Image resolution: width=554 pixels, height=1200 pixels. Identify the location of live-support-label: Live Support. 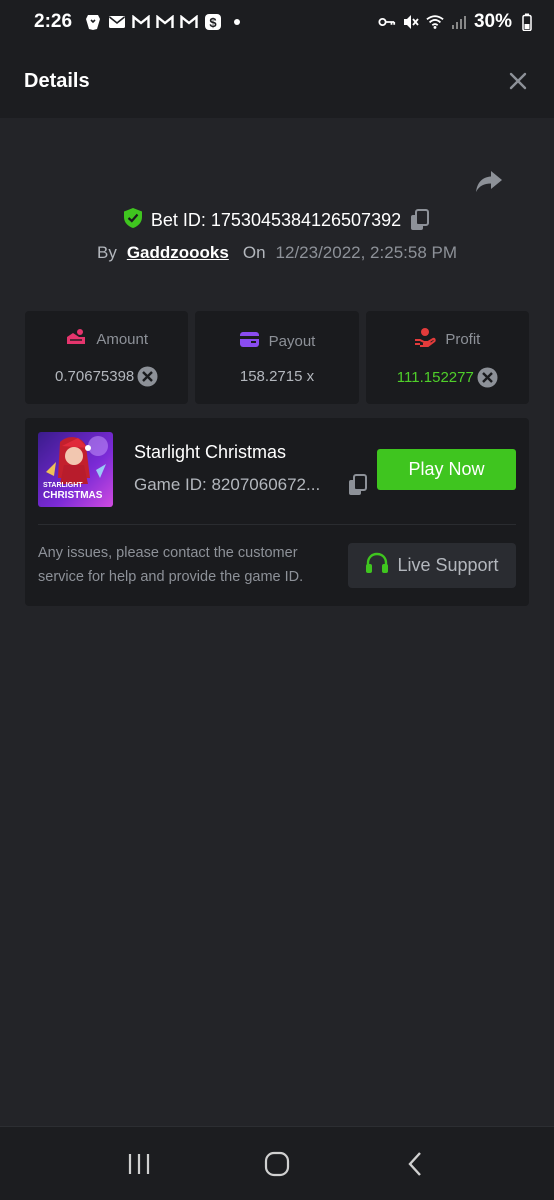
(448, 565).